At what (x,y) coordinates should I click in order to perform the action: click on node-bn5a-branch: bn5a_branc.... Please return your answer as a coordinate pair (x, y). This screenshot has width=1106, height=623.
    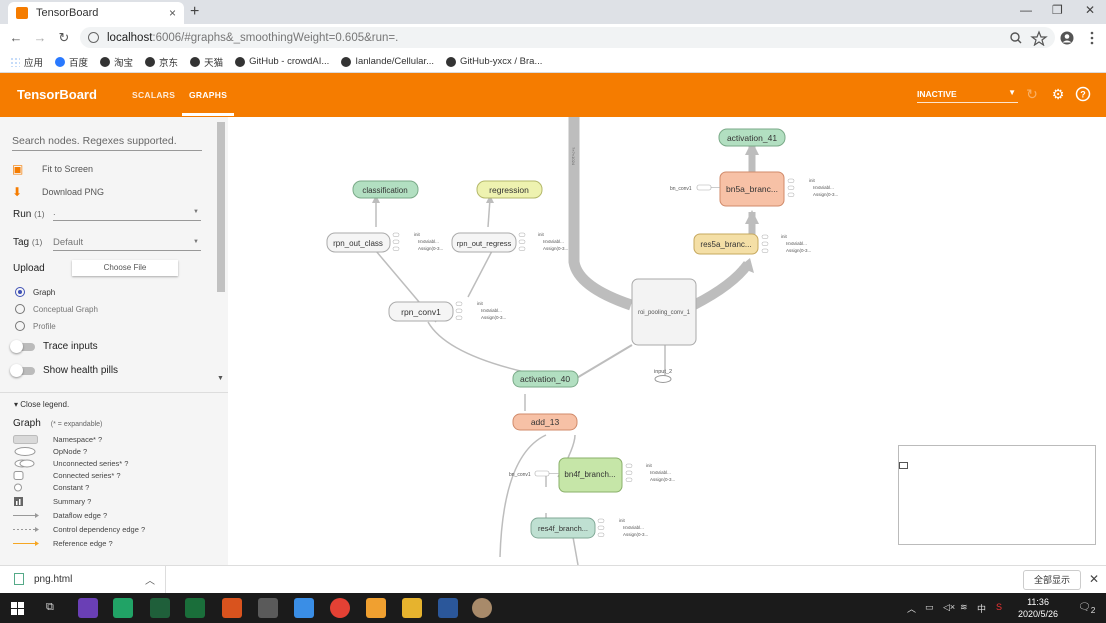
    Looking at the image, I should click on (752, 189).